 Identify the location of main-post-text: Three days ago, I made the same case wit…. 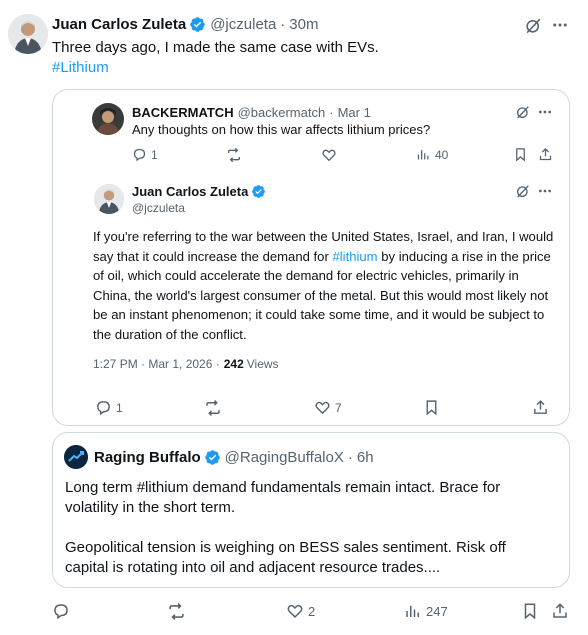
(215, 47).